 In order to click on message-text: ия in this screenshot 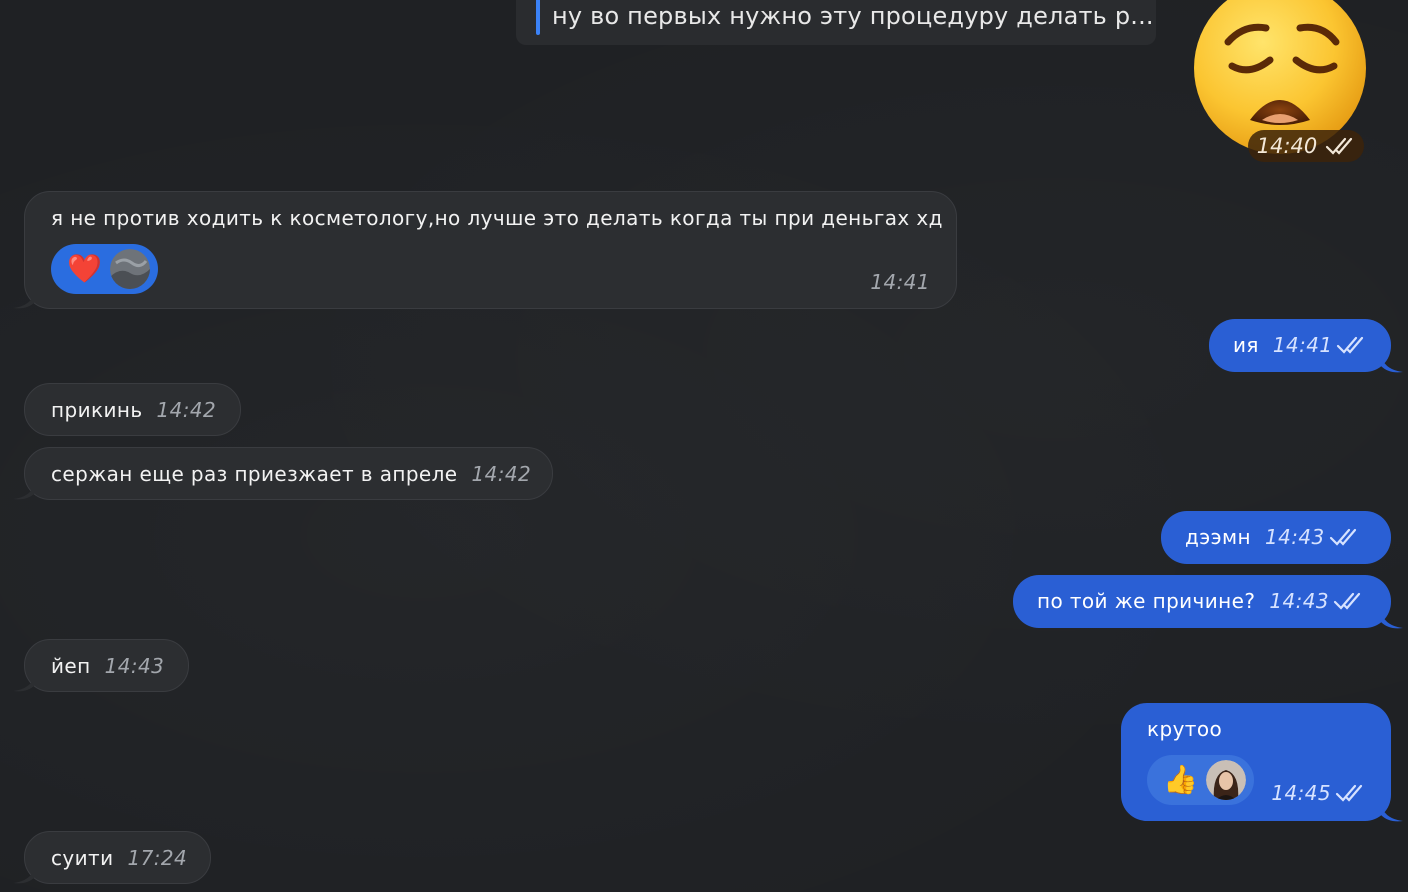, I will do `click(1246, 345)`.